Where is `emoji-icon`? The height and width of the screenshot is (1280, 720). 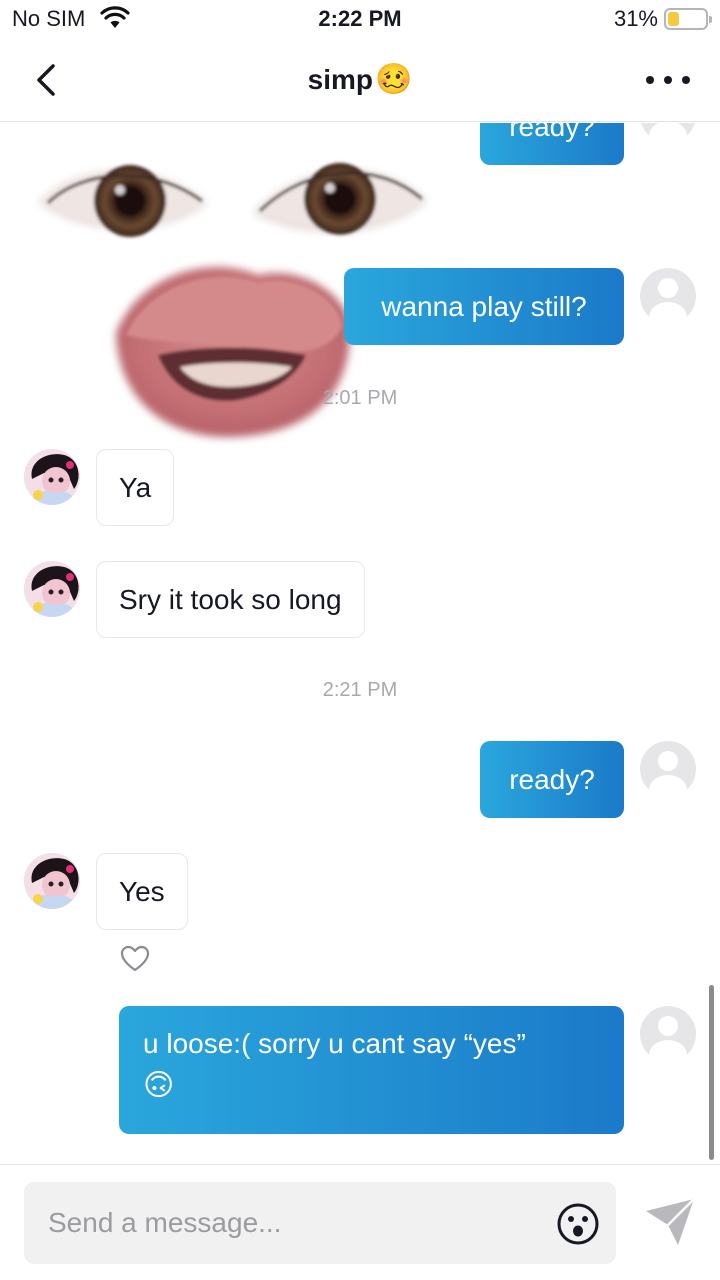
emoji-icon is located at coordinates (578, 1224).